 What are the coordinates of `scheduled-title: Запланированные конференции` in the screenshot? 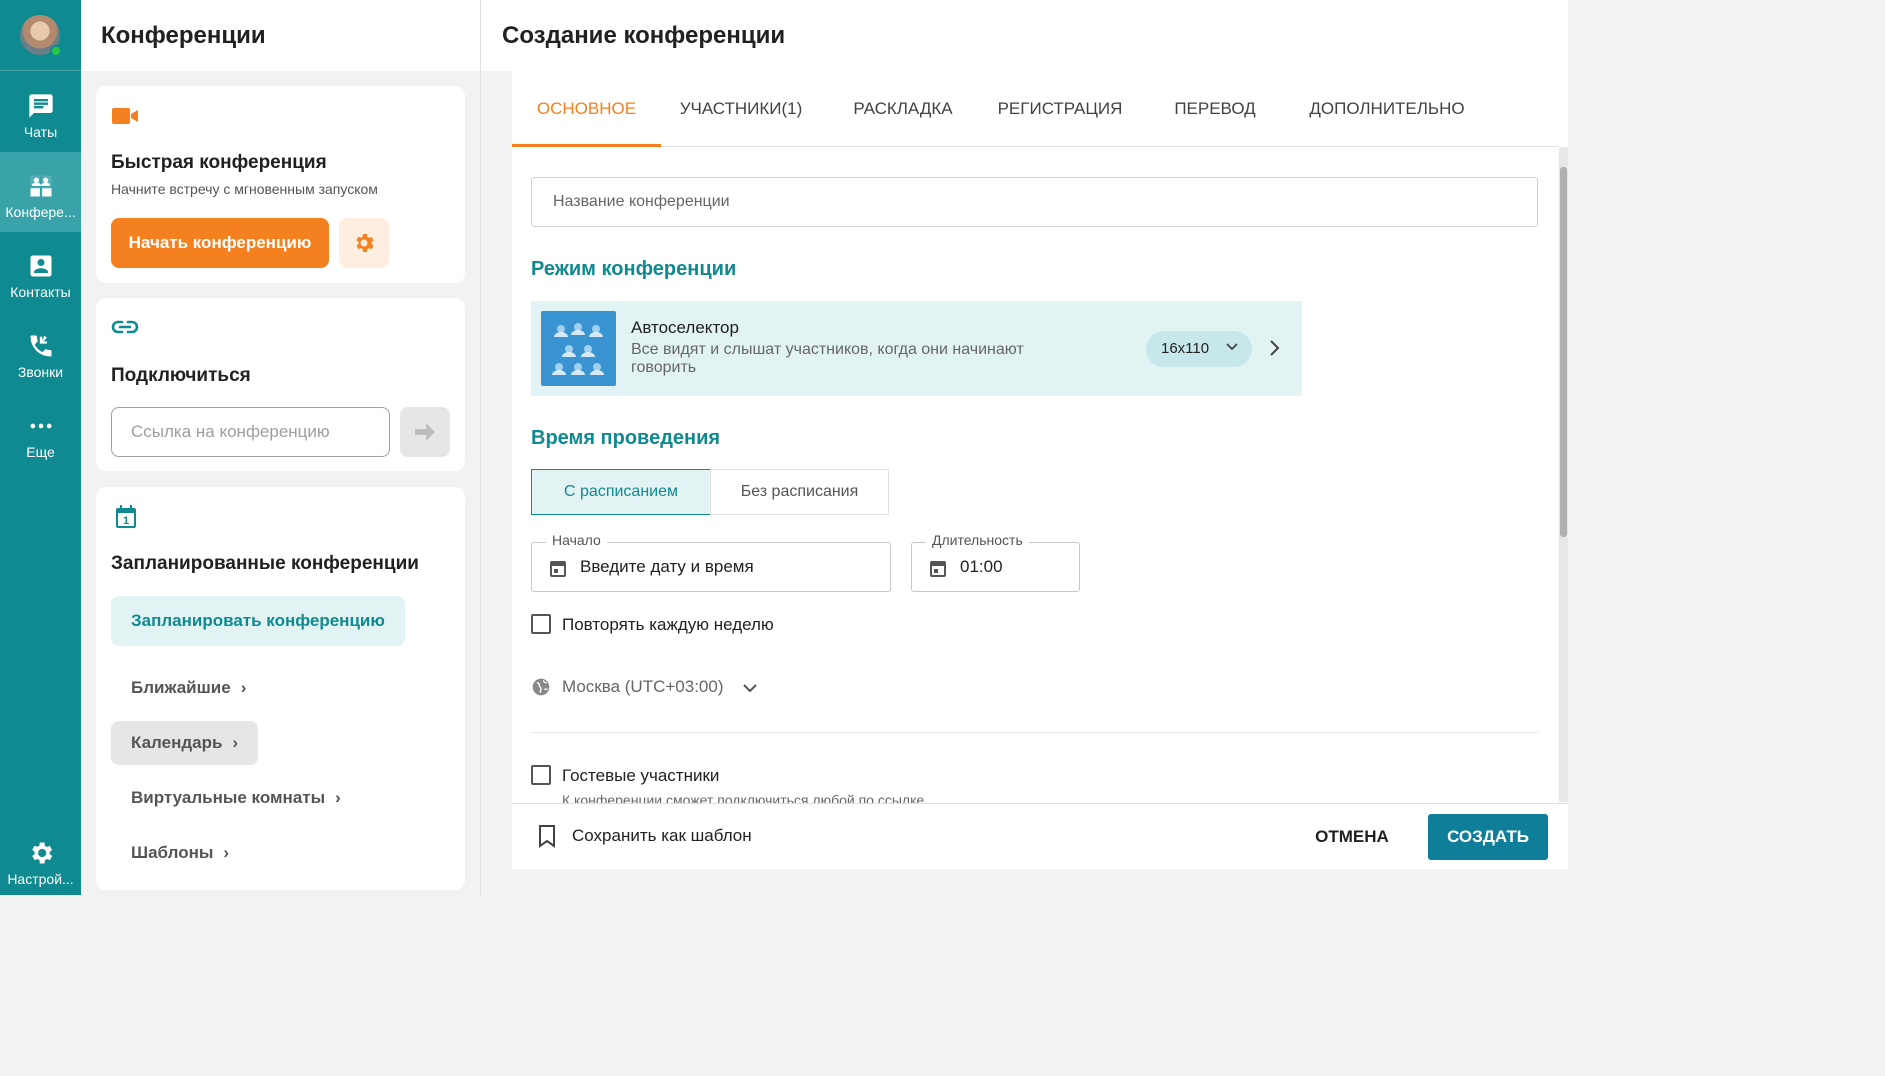 It's located at (265, 563).